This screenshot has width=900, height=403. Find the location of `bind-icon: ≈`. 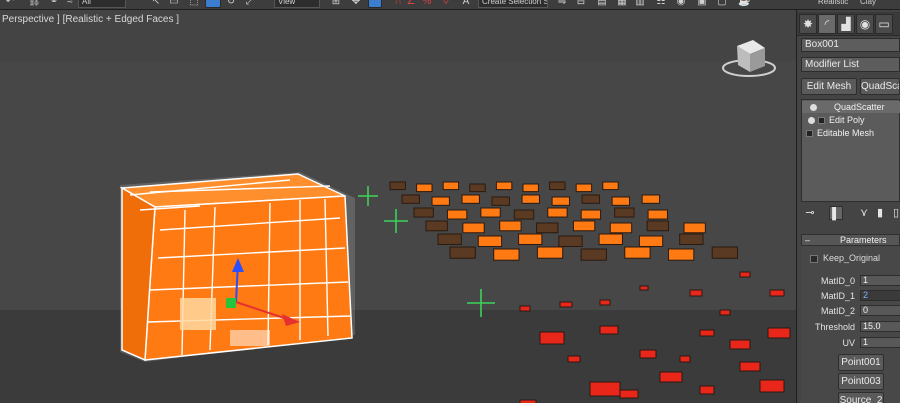

bind-icon: ≈ is located at coordinates (70, 4).